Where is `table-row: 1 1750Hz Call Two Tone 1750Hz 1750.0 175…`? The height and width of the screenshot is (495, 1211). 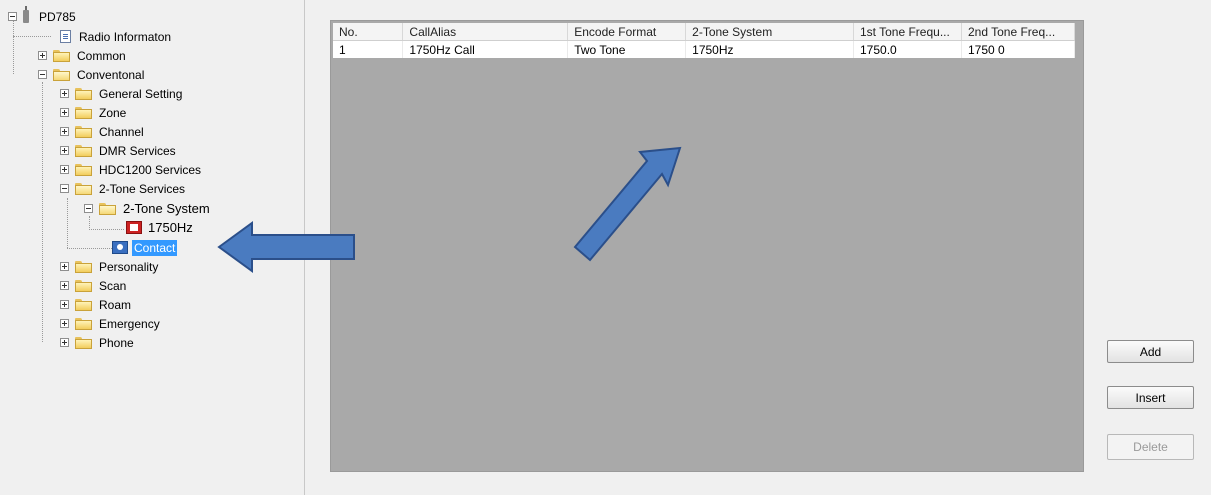 table-row: 1 1750Hz Call Two Tone 1750Hz 1750.0 175… is located at coordinates (704, 49).